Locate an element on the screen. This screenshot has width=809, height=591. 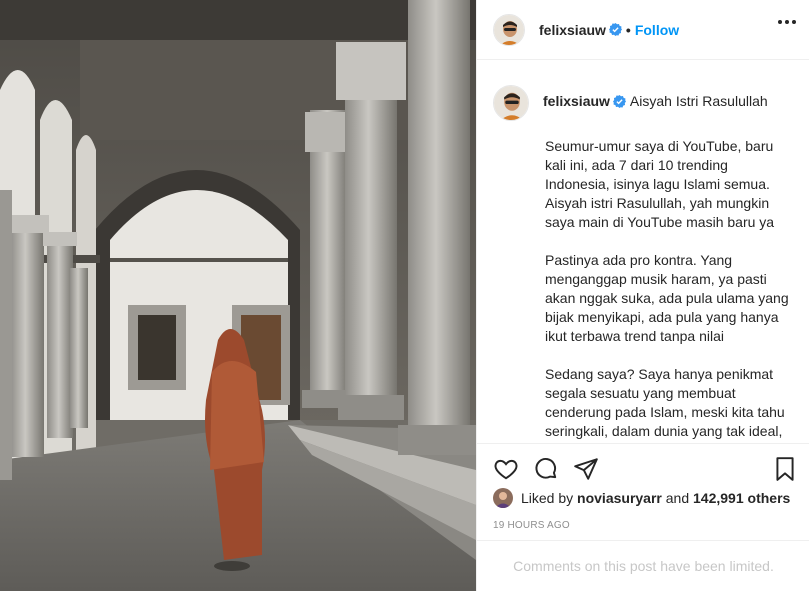
avatar is located at coordinates (509, 29).